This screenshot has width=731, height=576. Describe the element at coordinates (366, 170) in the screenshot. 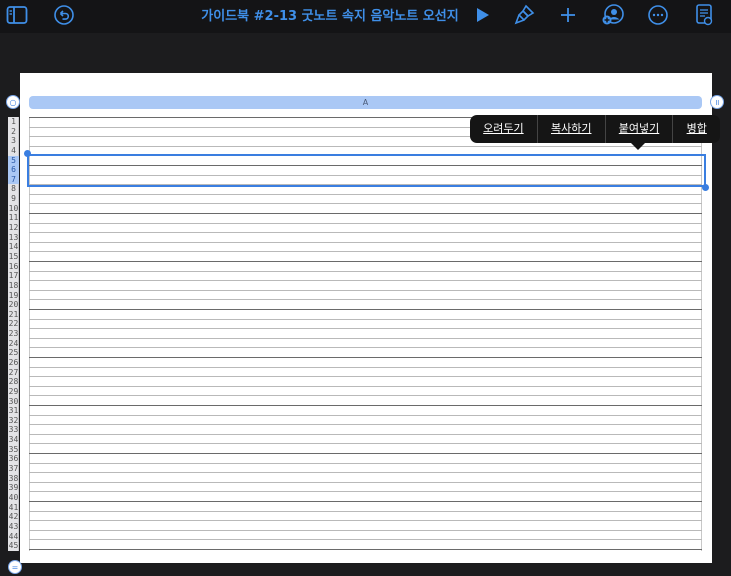

I see `selection-rectangle` at that location.